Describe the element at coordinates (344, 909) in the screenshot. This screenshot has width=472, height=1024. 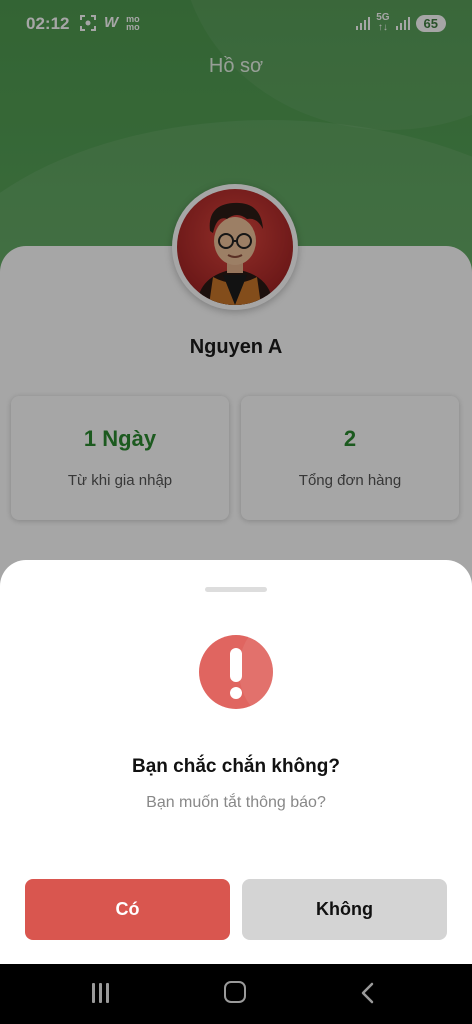
I see `cancel-button: Không` at that location.